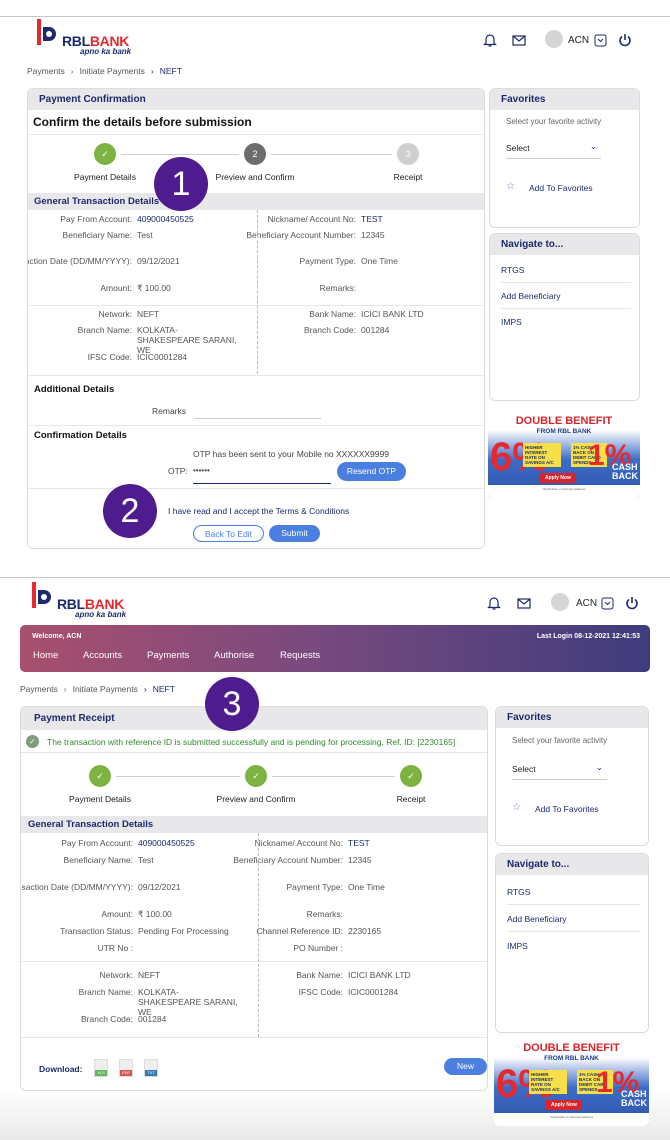  I want to click on txt-download-icon: TXT, so click(151, 1068).